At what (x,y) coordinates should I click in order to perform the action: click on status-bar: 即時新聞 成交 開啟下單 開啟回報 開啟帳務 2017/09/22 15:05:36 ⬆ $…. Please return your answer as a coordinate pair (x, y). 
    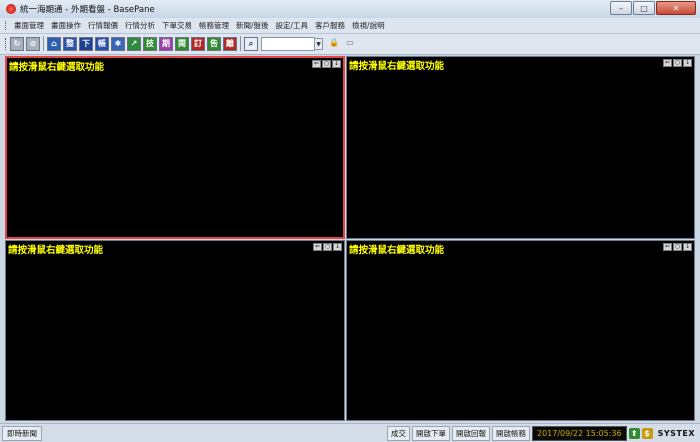
    Looking at the image, I should click on (350, 432).